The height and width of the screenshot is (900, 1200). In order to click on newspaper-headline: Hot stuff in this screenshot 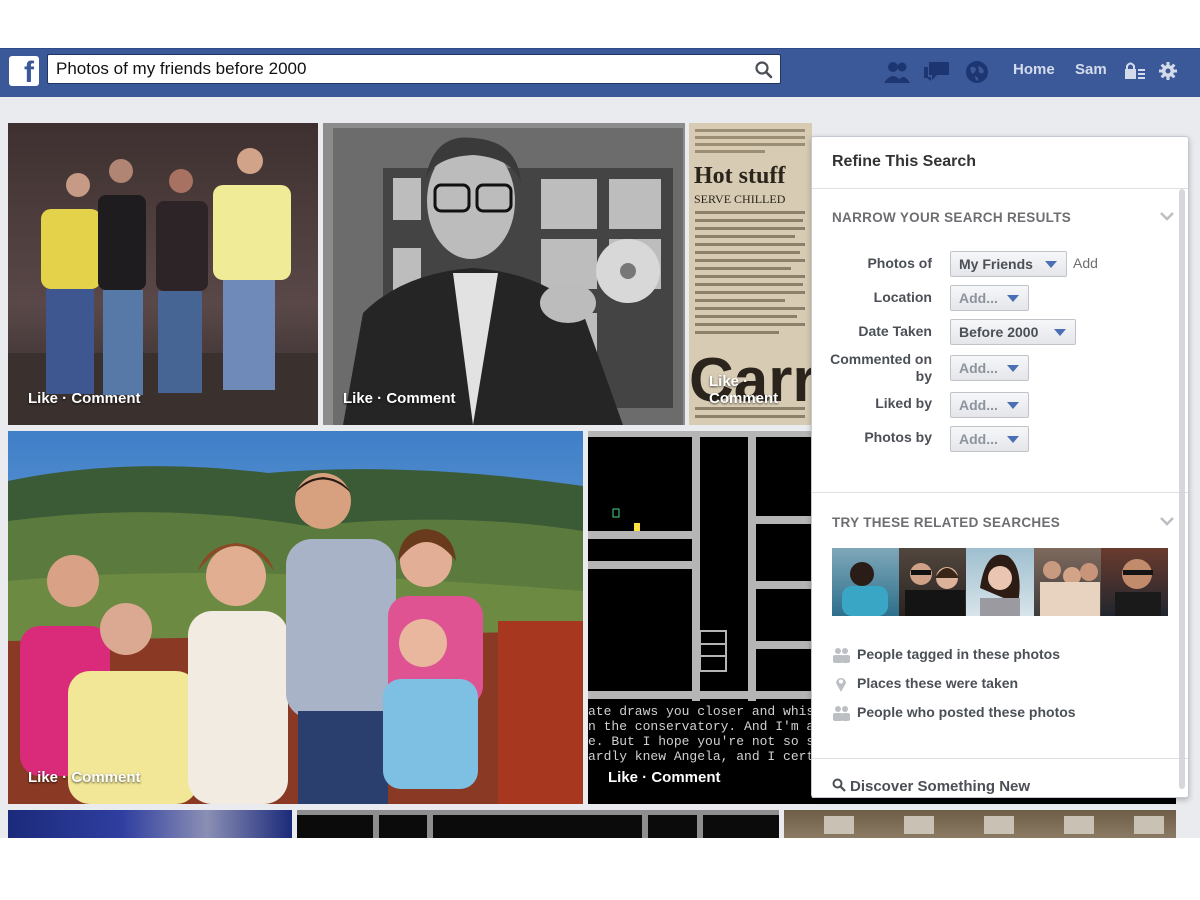, I will do `click(740, 176)`.